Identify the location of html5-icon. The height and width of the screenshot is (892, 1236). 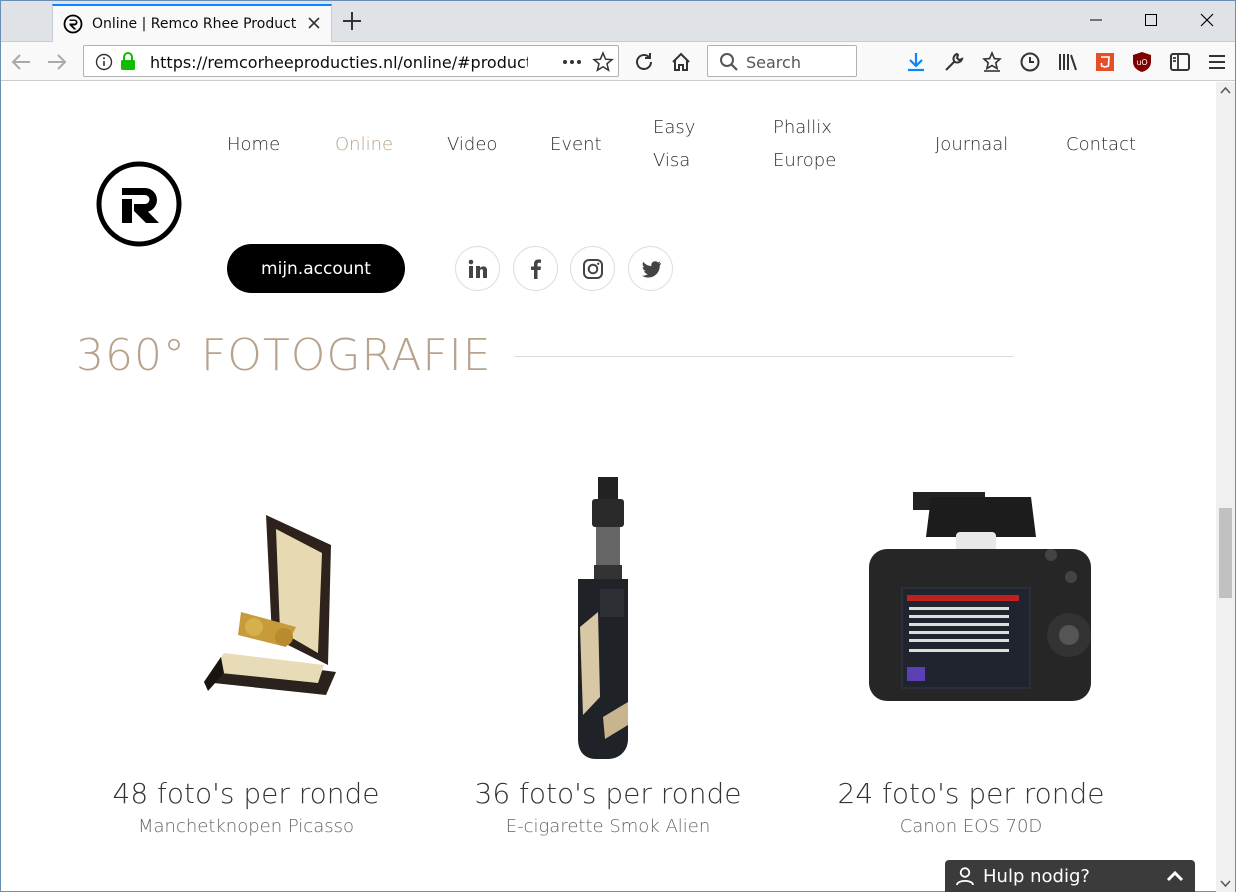
(1105, 62).